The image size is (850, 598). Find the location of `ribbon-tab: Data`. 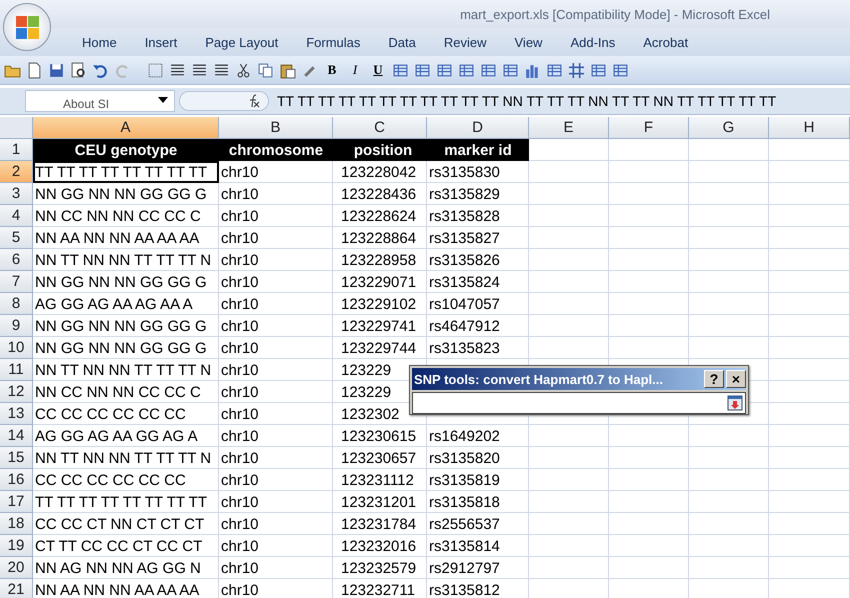

ribbon-tab: Data is located at coordinates (402, 42).